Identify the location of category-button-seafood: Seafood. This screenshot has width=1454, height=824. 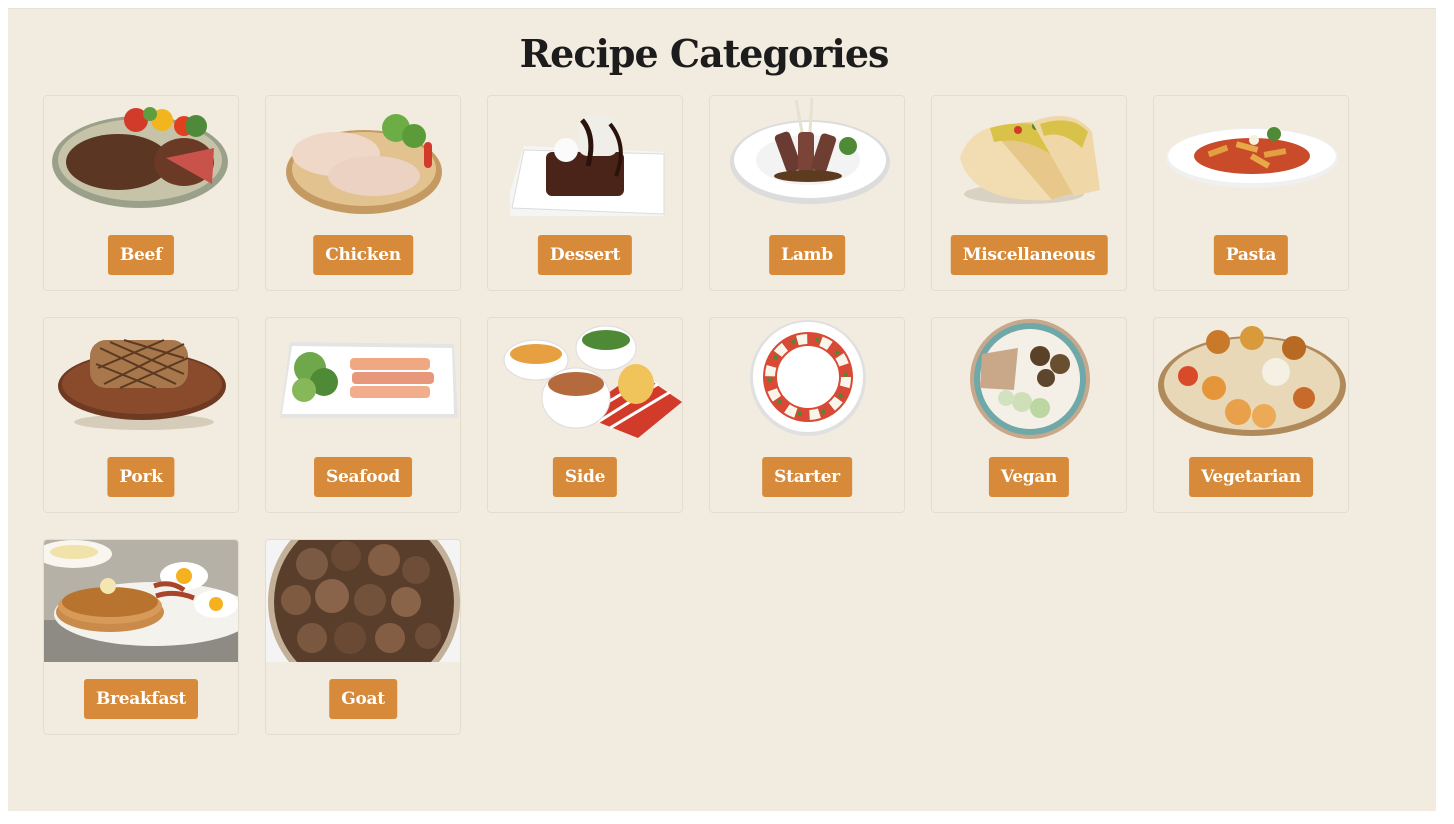
(363, 477).